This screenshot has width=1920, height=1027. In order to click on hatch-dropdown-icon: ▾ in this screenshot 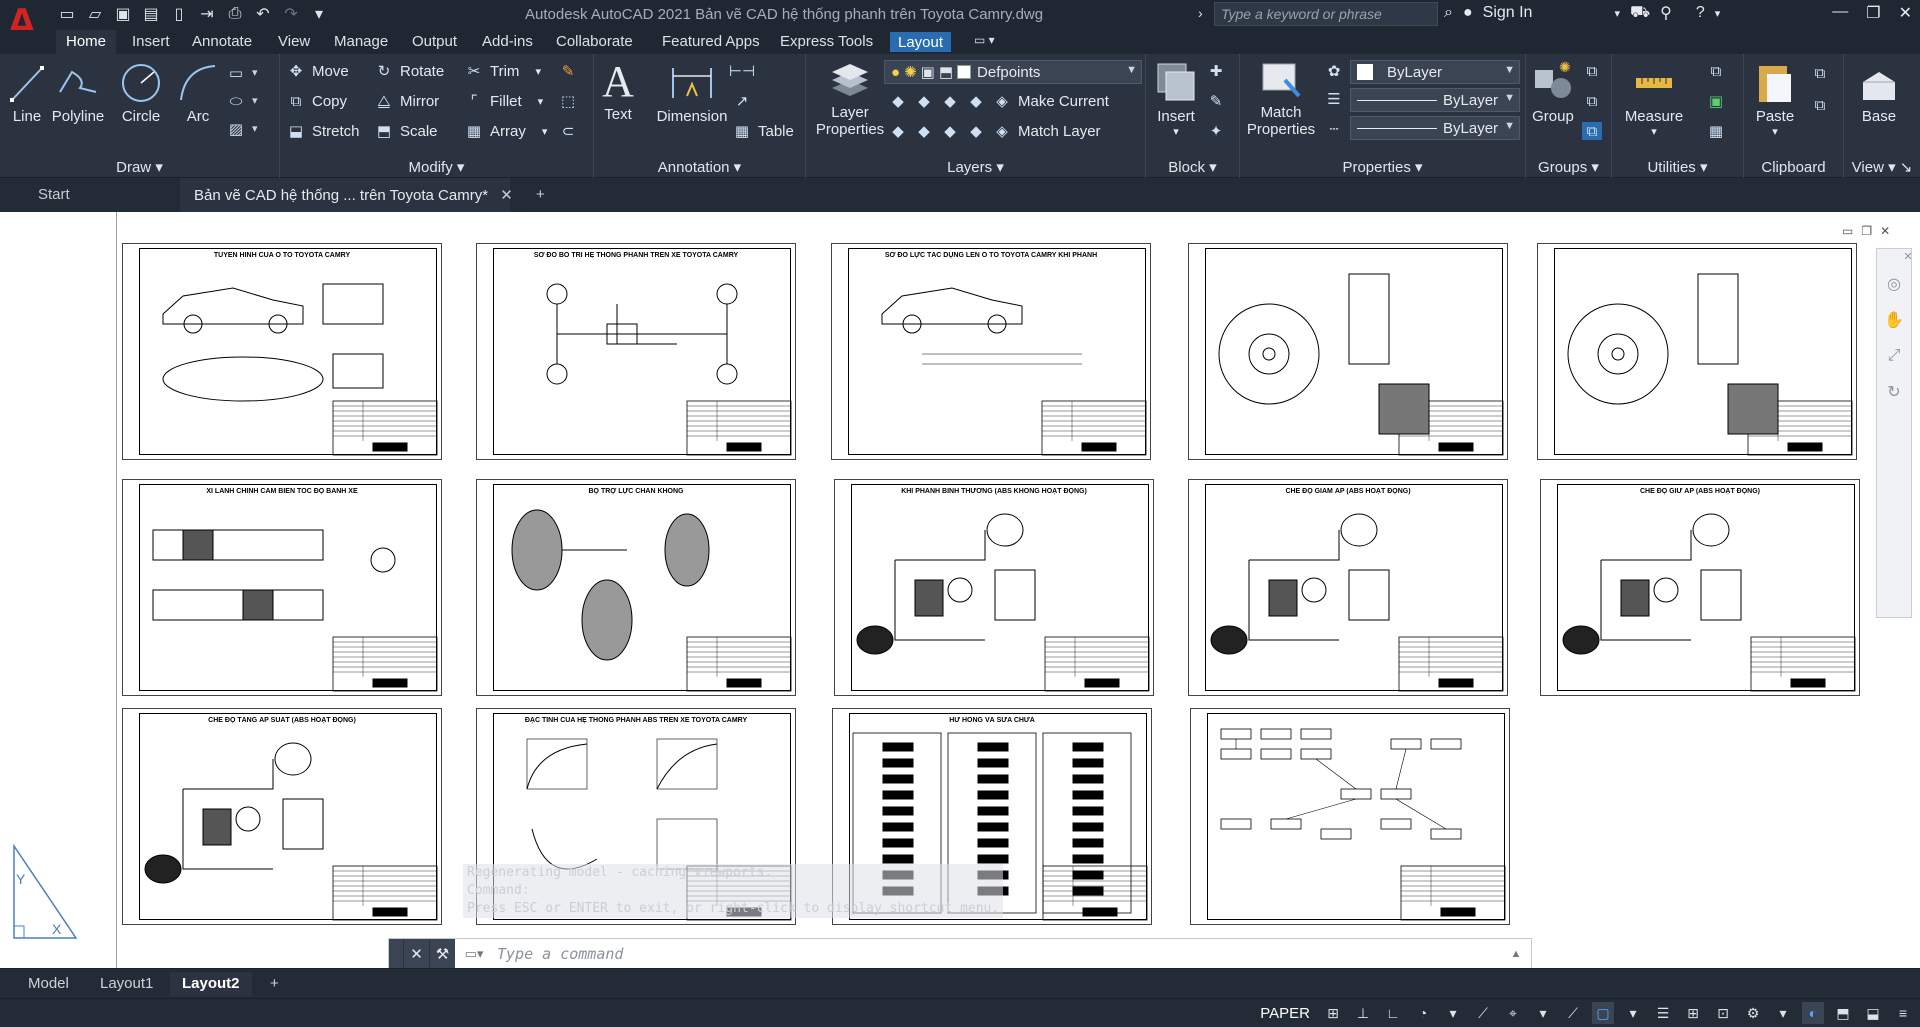, I will do `click(255, 128)`.